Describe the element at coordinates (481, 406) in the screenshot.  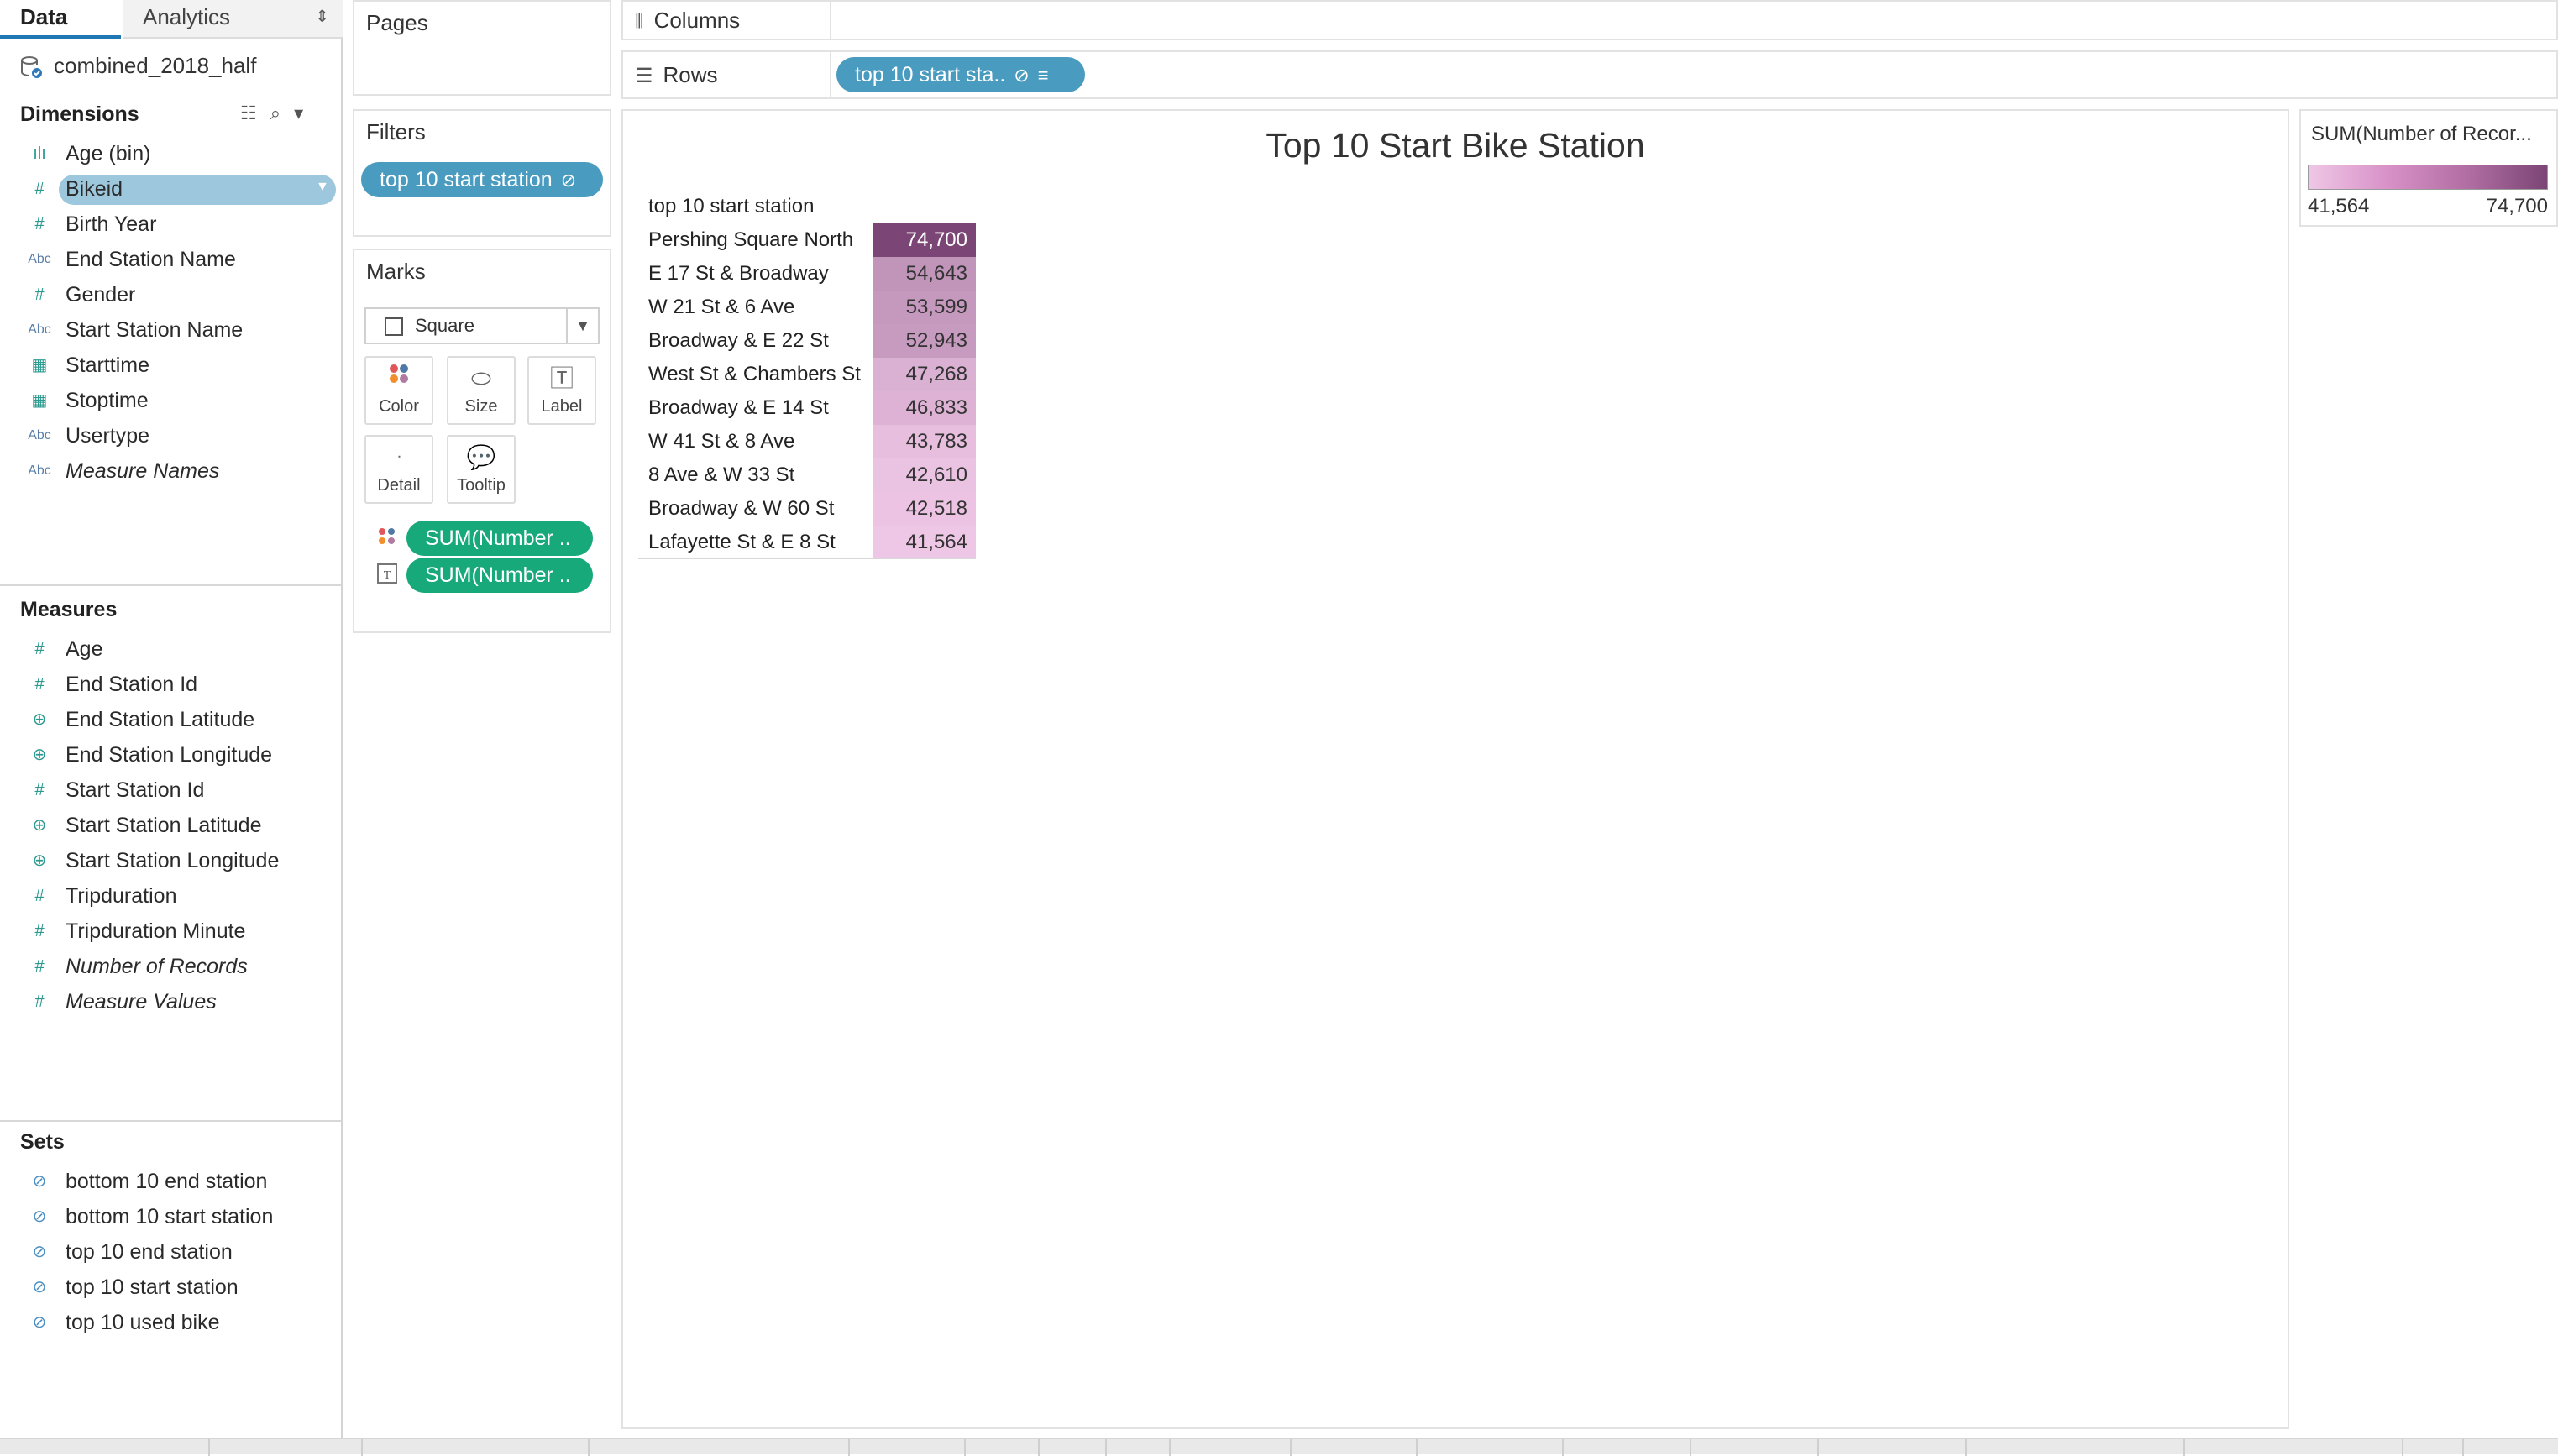
I see `size-button-label: Size` at that location.